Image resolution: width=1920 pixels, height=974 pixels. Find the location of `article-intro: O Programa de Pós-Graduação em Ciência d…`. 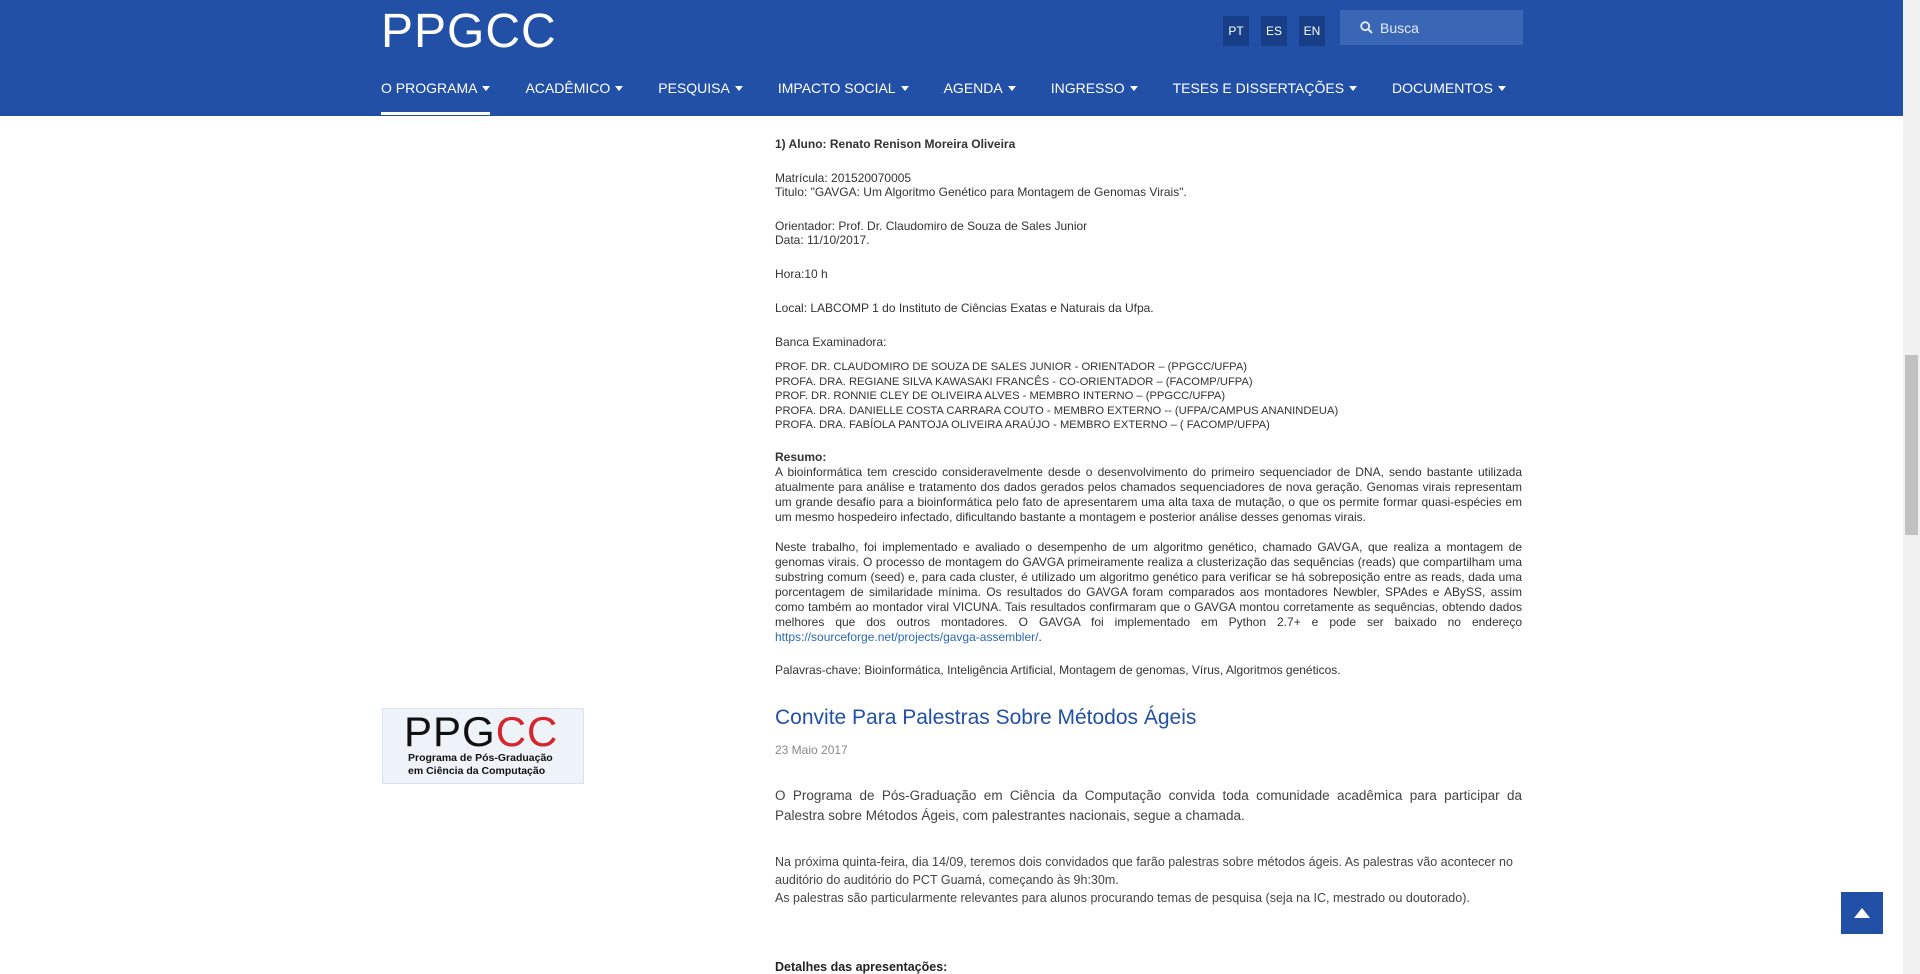

article-intro: O Programa de Pós-Graduação em Ciência d… is located at coordinates (1148, 805).